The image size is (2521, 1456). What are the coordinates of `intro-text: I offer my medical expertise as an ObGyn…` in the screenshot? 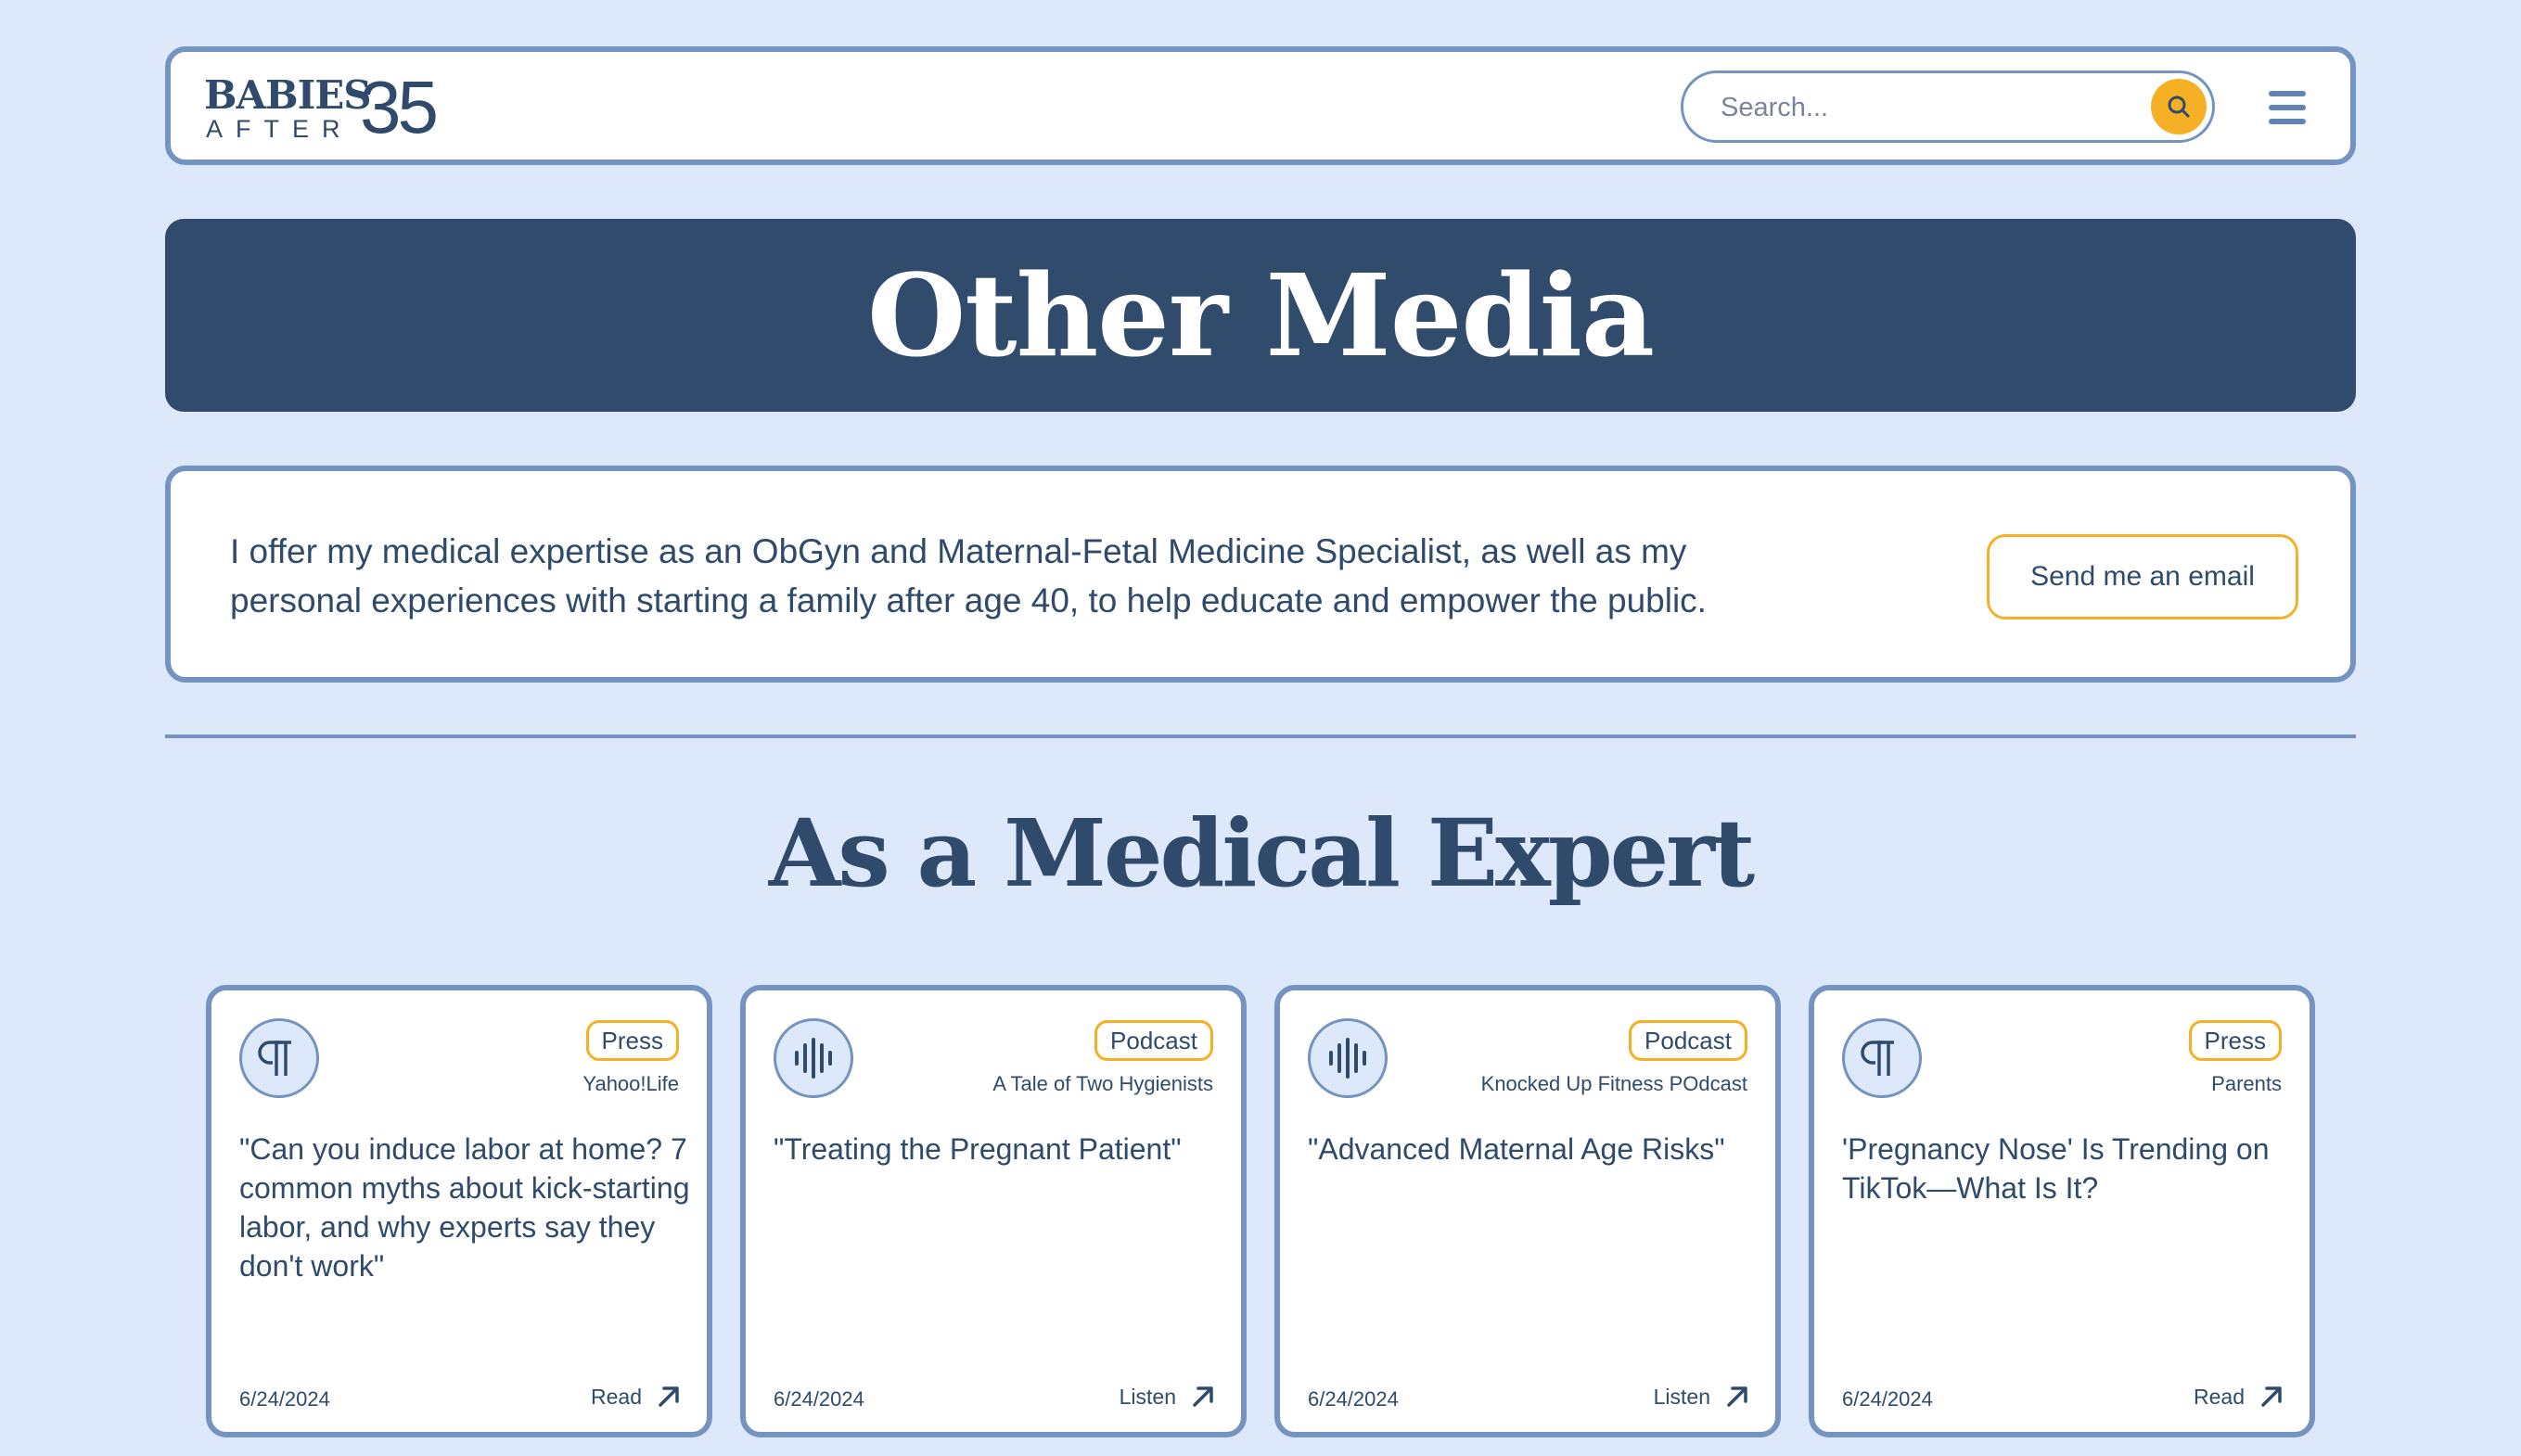 It's located at (968, 575).